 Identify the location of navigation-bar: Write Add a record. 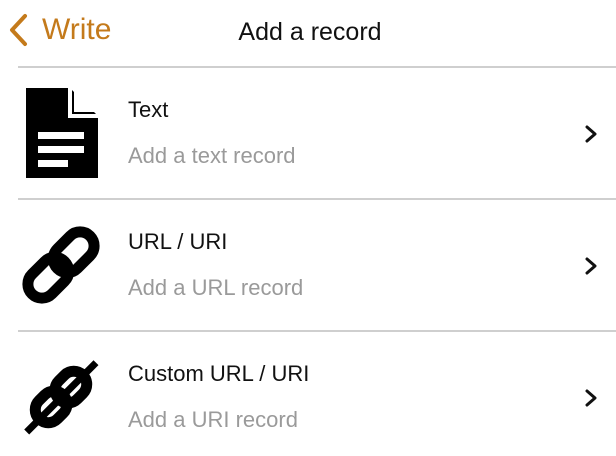
(308, 33).